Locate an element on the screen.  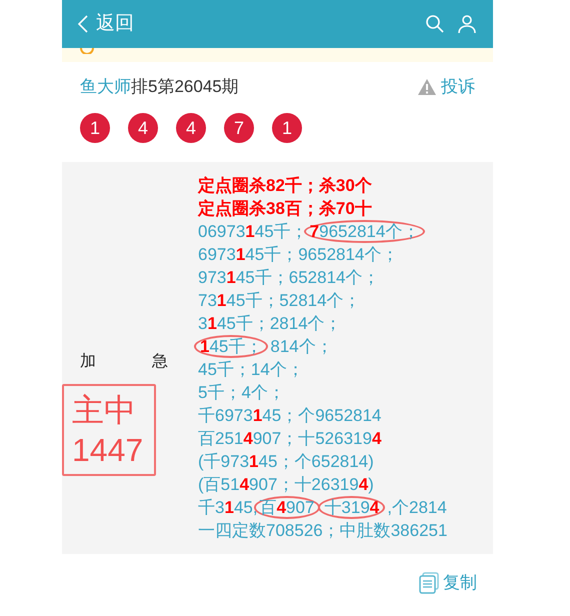
circled-text: 十3194 is located at coordinates (352, 507).